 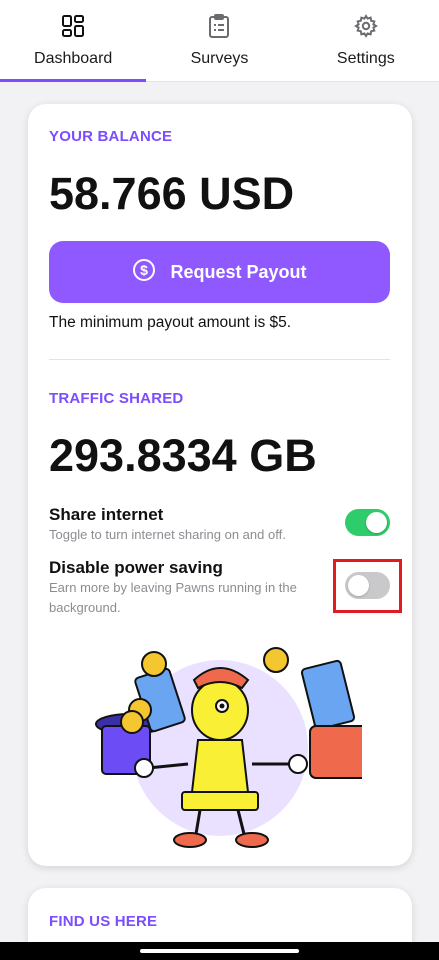 What do you see at coordinates (73, 26) in the screenshot?
I see `dashboard-icon` at bounding box center [73, 26].